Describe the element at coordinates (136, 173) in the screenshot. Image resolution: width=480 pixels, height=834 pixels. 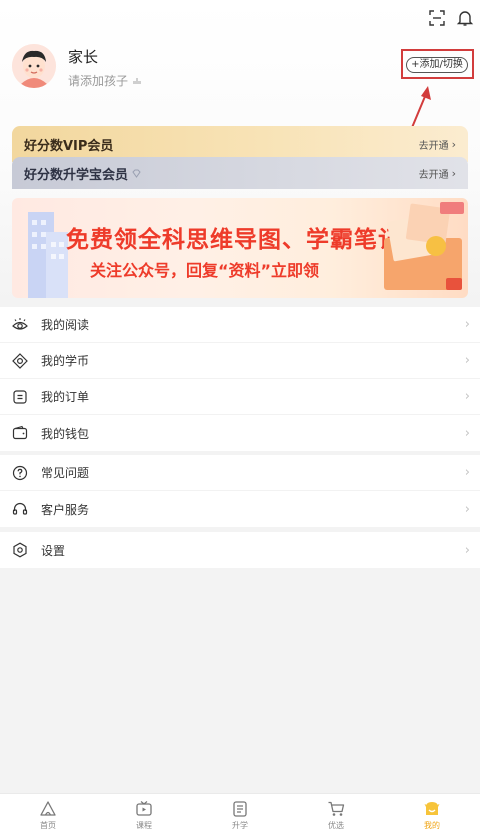
I see `diamond-icon` at that location.